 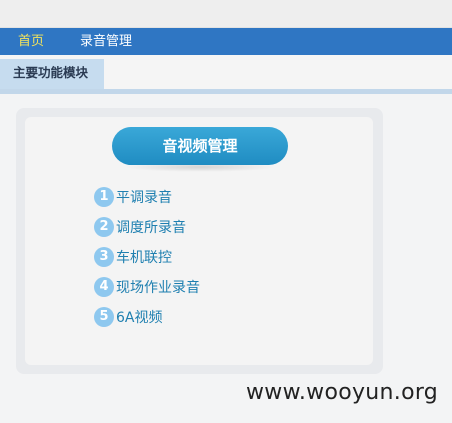 I want to click on watermark: www.wooyun.org, so click(x=342, y=392).